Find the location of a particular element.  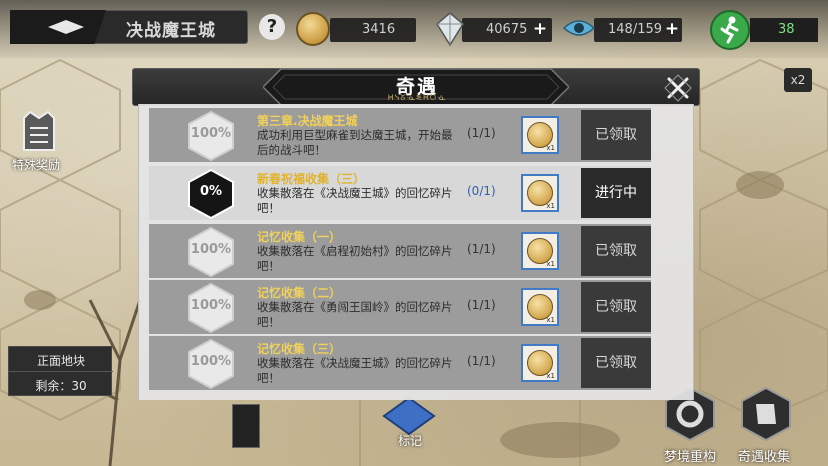

runner-icon is located at coordinates (729, 30).